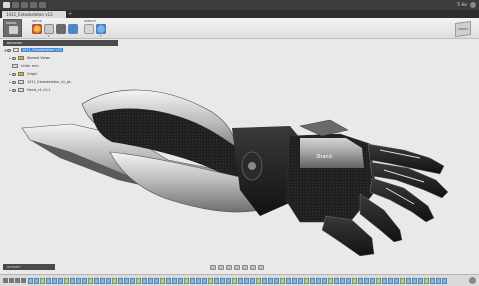 This screenshot has height=286, width=479. I want to click on new-tab-icon: +, so click(70, 14).